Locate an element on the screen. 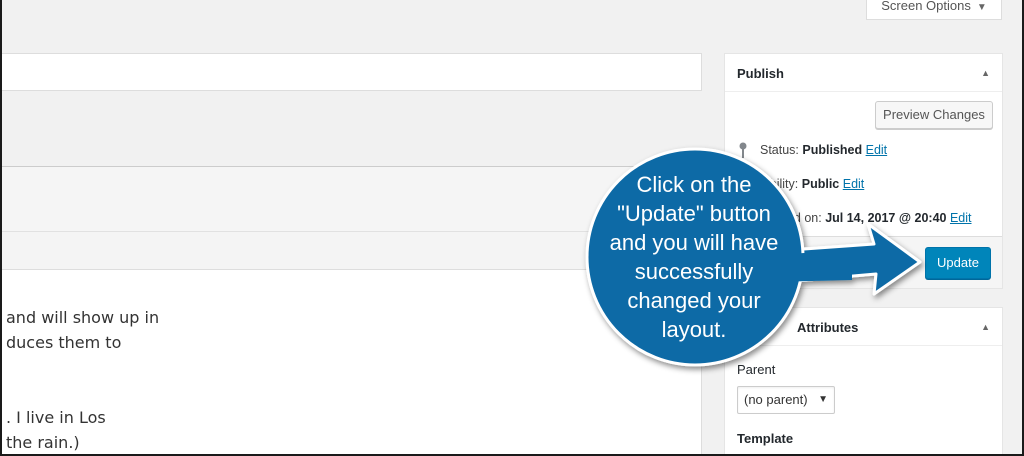 Image resolution: width=1024 pixels, height=456 pixels. callout-line: successfully is located at coordinates (694, 271).